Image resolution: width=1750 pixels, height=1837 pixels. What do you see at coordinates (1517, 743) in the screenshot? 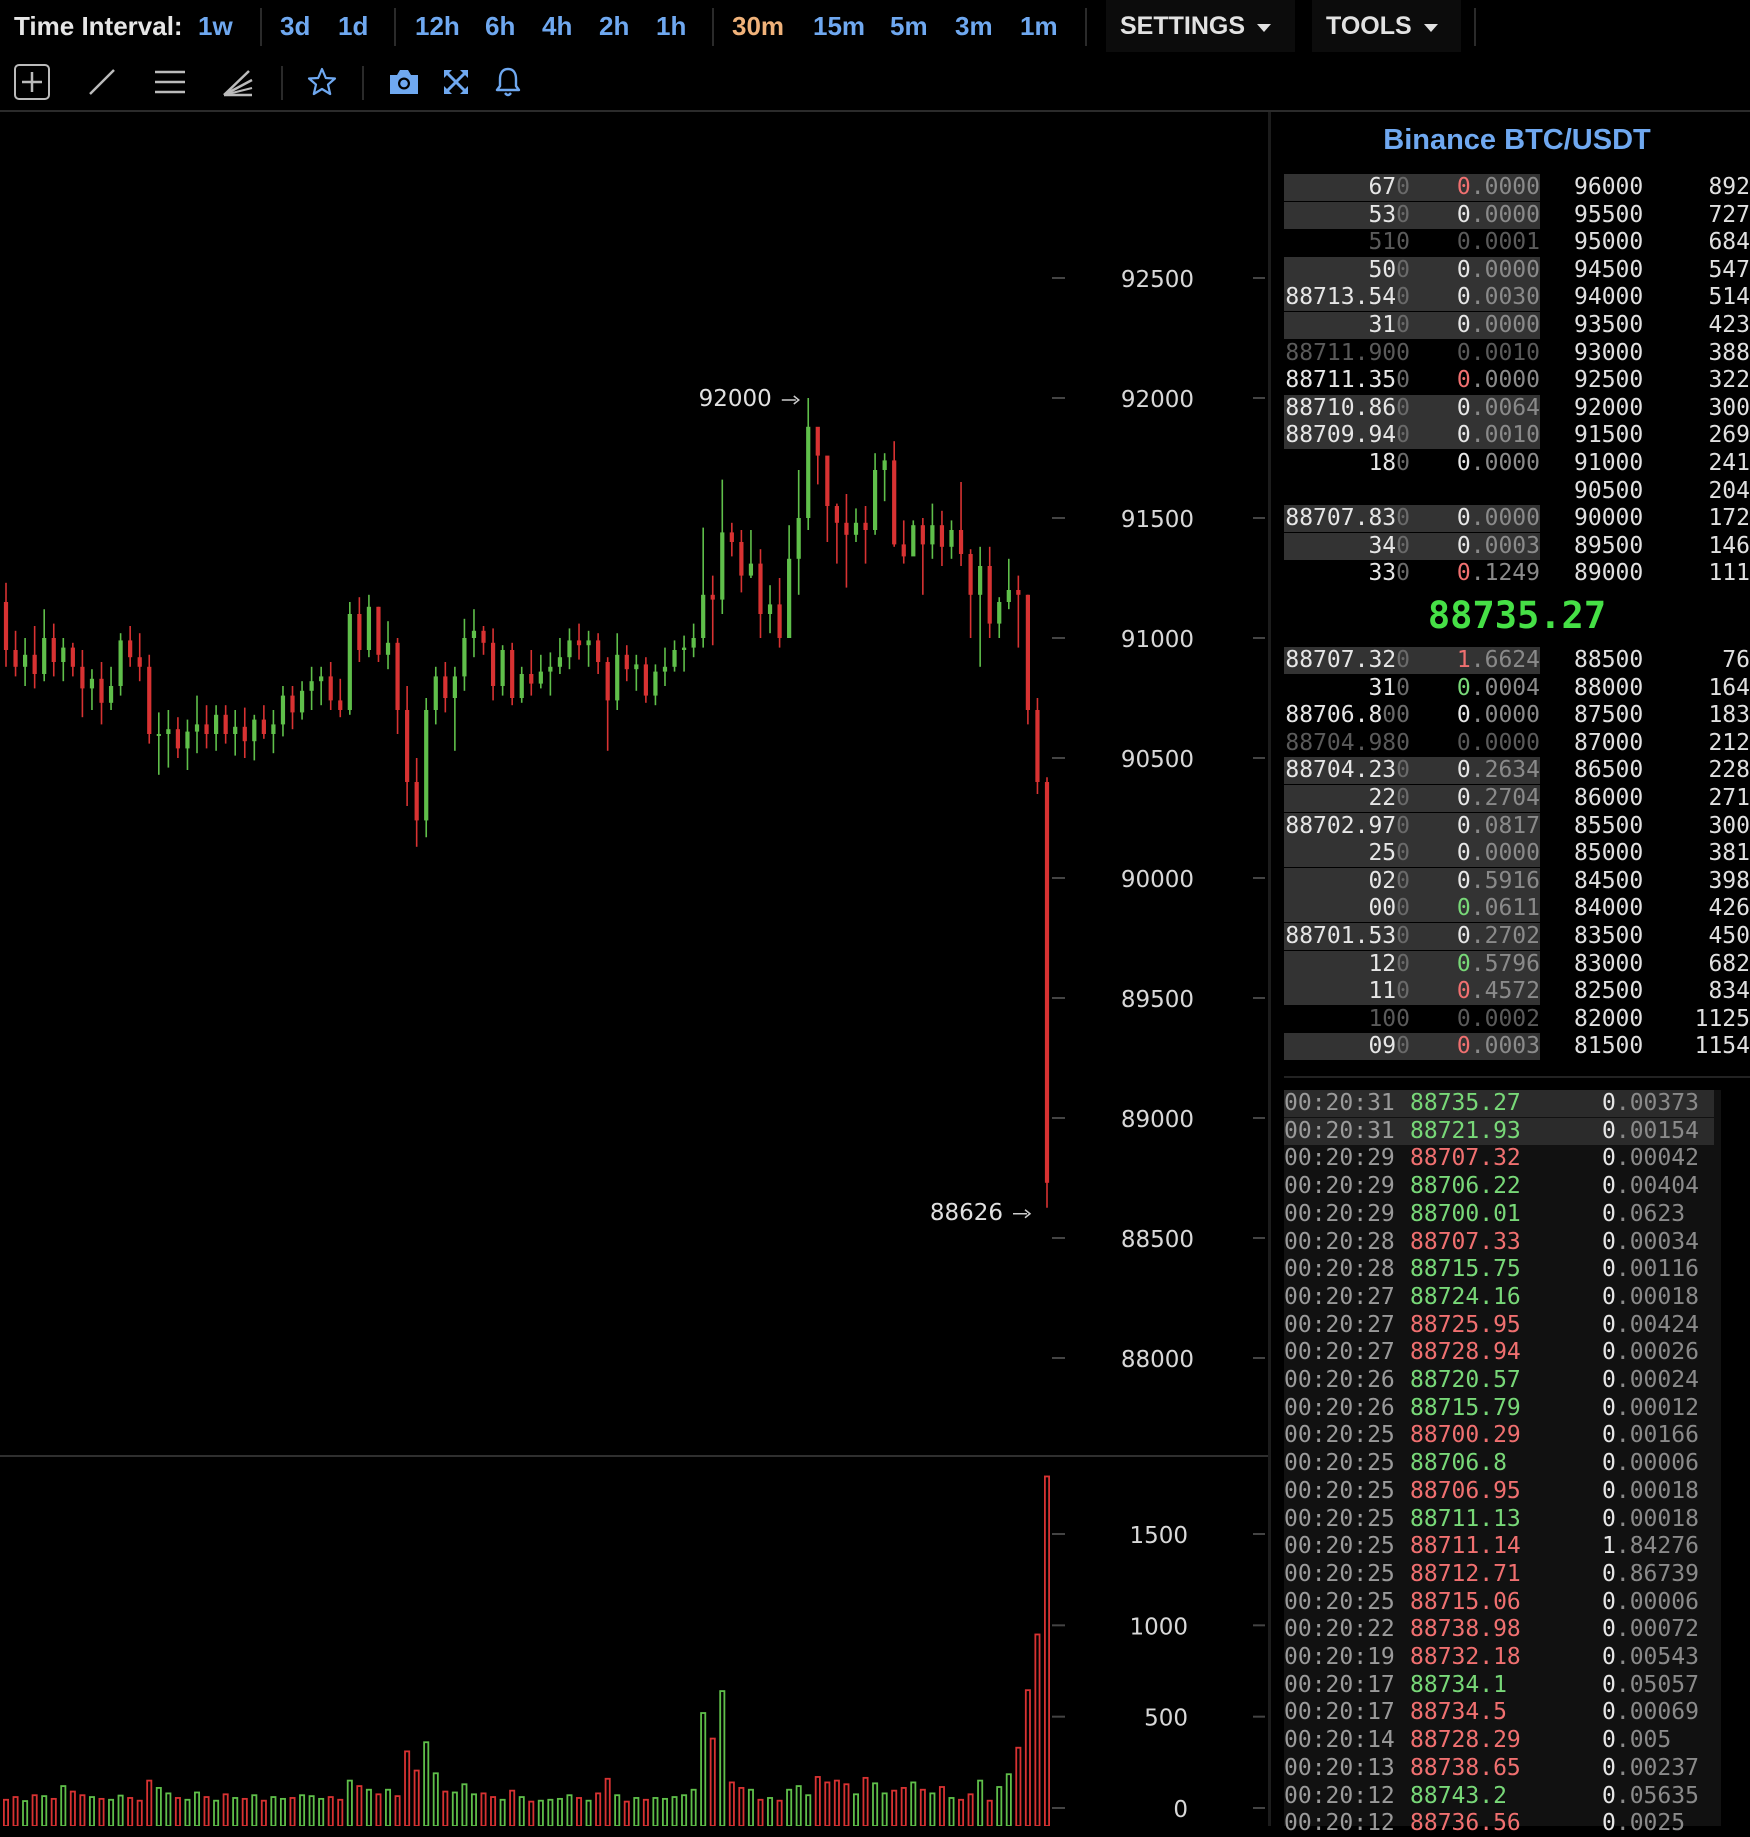
I see `order-book-row: 88704.980 0.0000 87000 212` at bounding box center [1517, 743].